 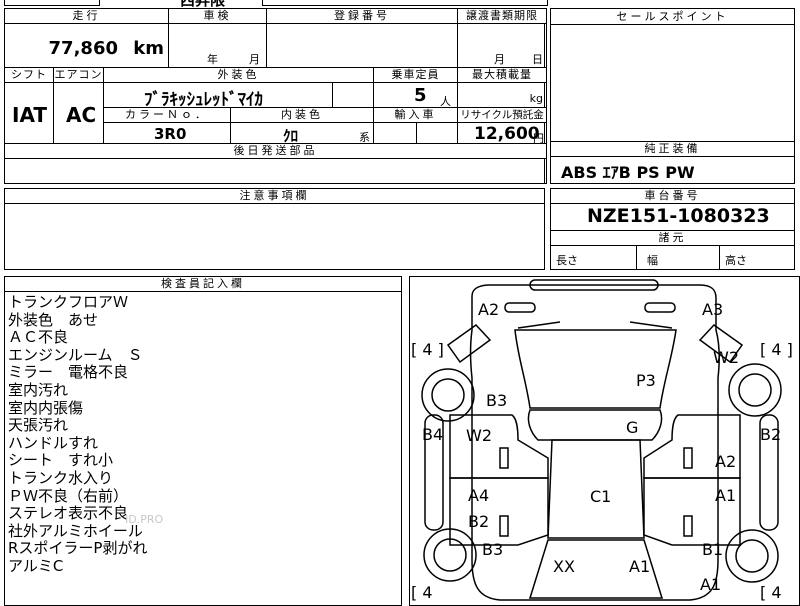 What do you see at coordinates (628, 172) in the screenshot?
I see `genuine-equipment-value: ABS ｴｱB PS PW` at bounding box center [628, 172].